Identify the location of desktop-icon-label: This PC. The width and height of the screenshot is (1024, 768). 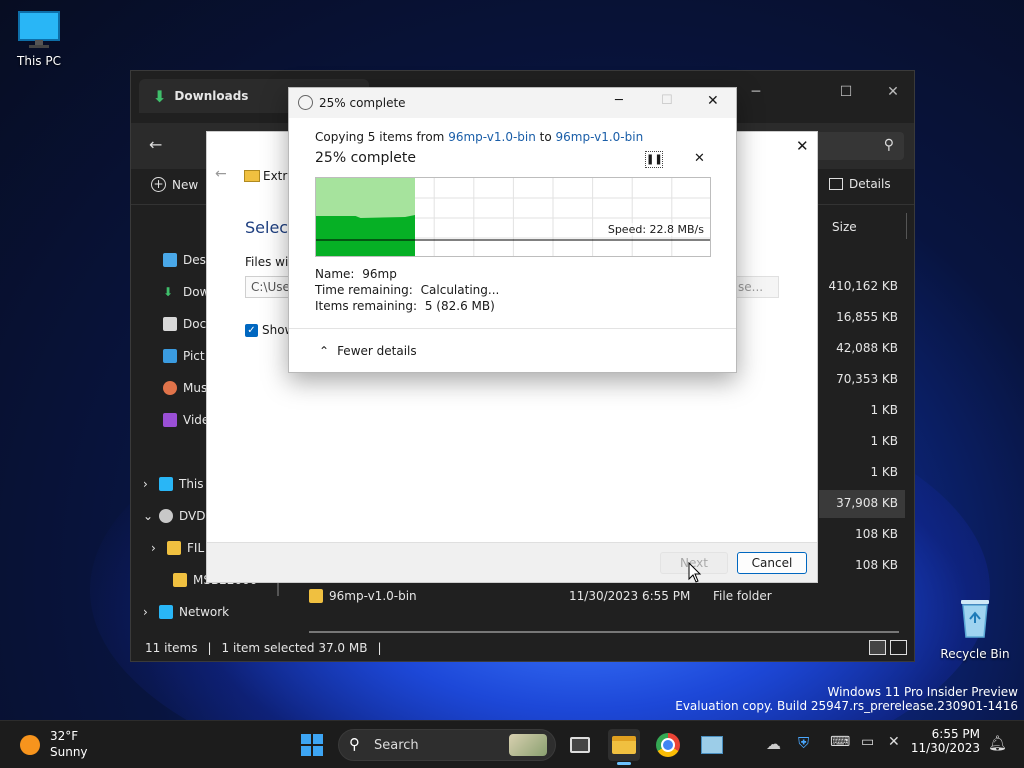
(39, 61).